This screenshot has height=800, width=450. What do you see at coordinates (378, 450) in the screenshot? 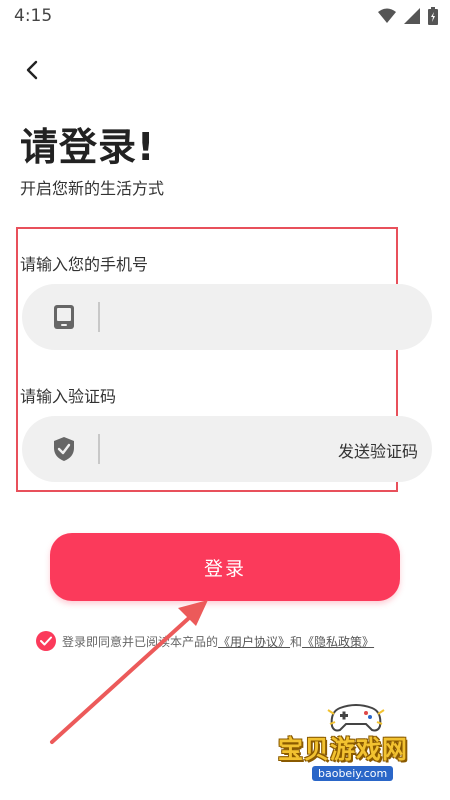
I see `send-code-button: 发送验证码` at bounding box center [378, 450].